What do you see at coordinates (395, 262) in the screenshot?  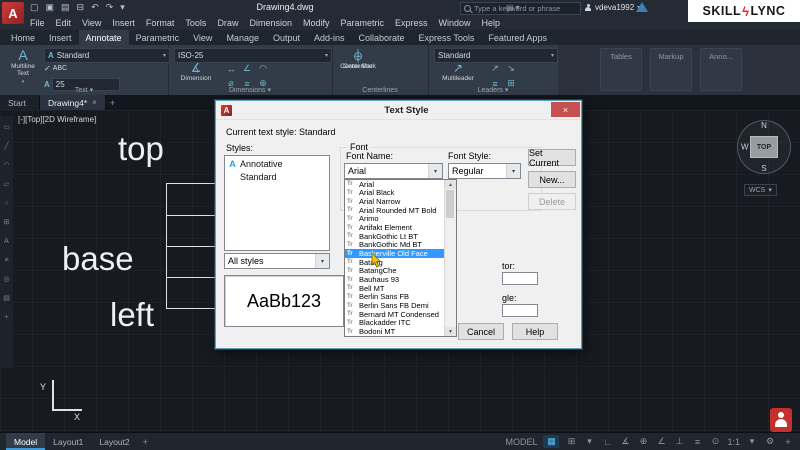 I see `font-option: Tr Batang` at bounding box center [395, 262].